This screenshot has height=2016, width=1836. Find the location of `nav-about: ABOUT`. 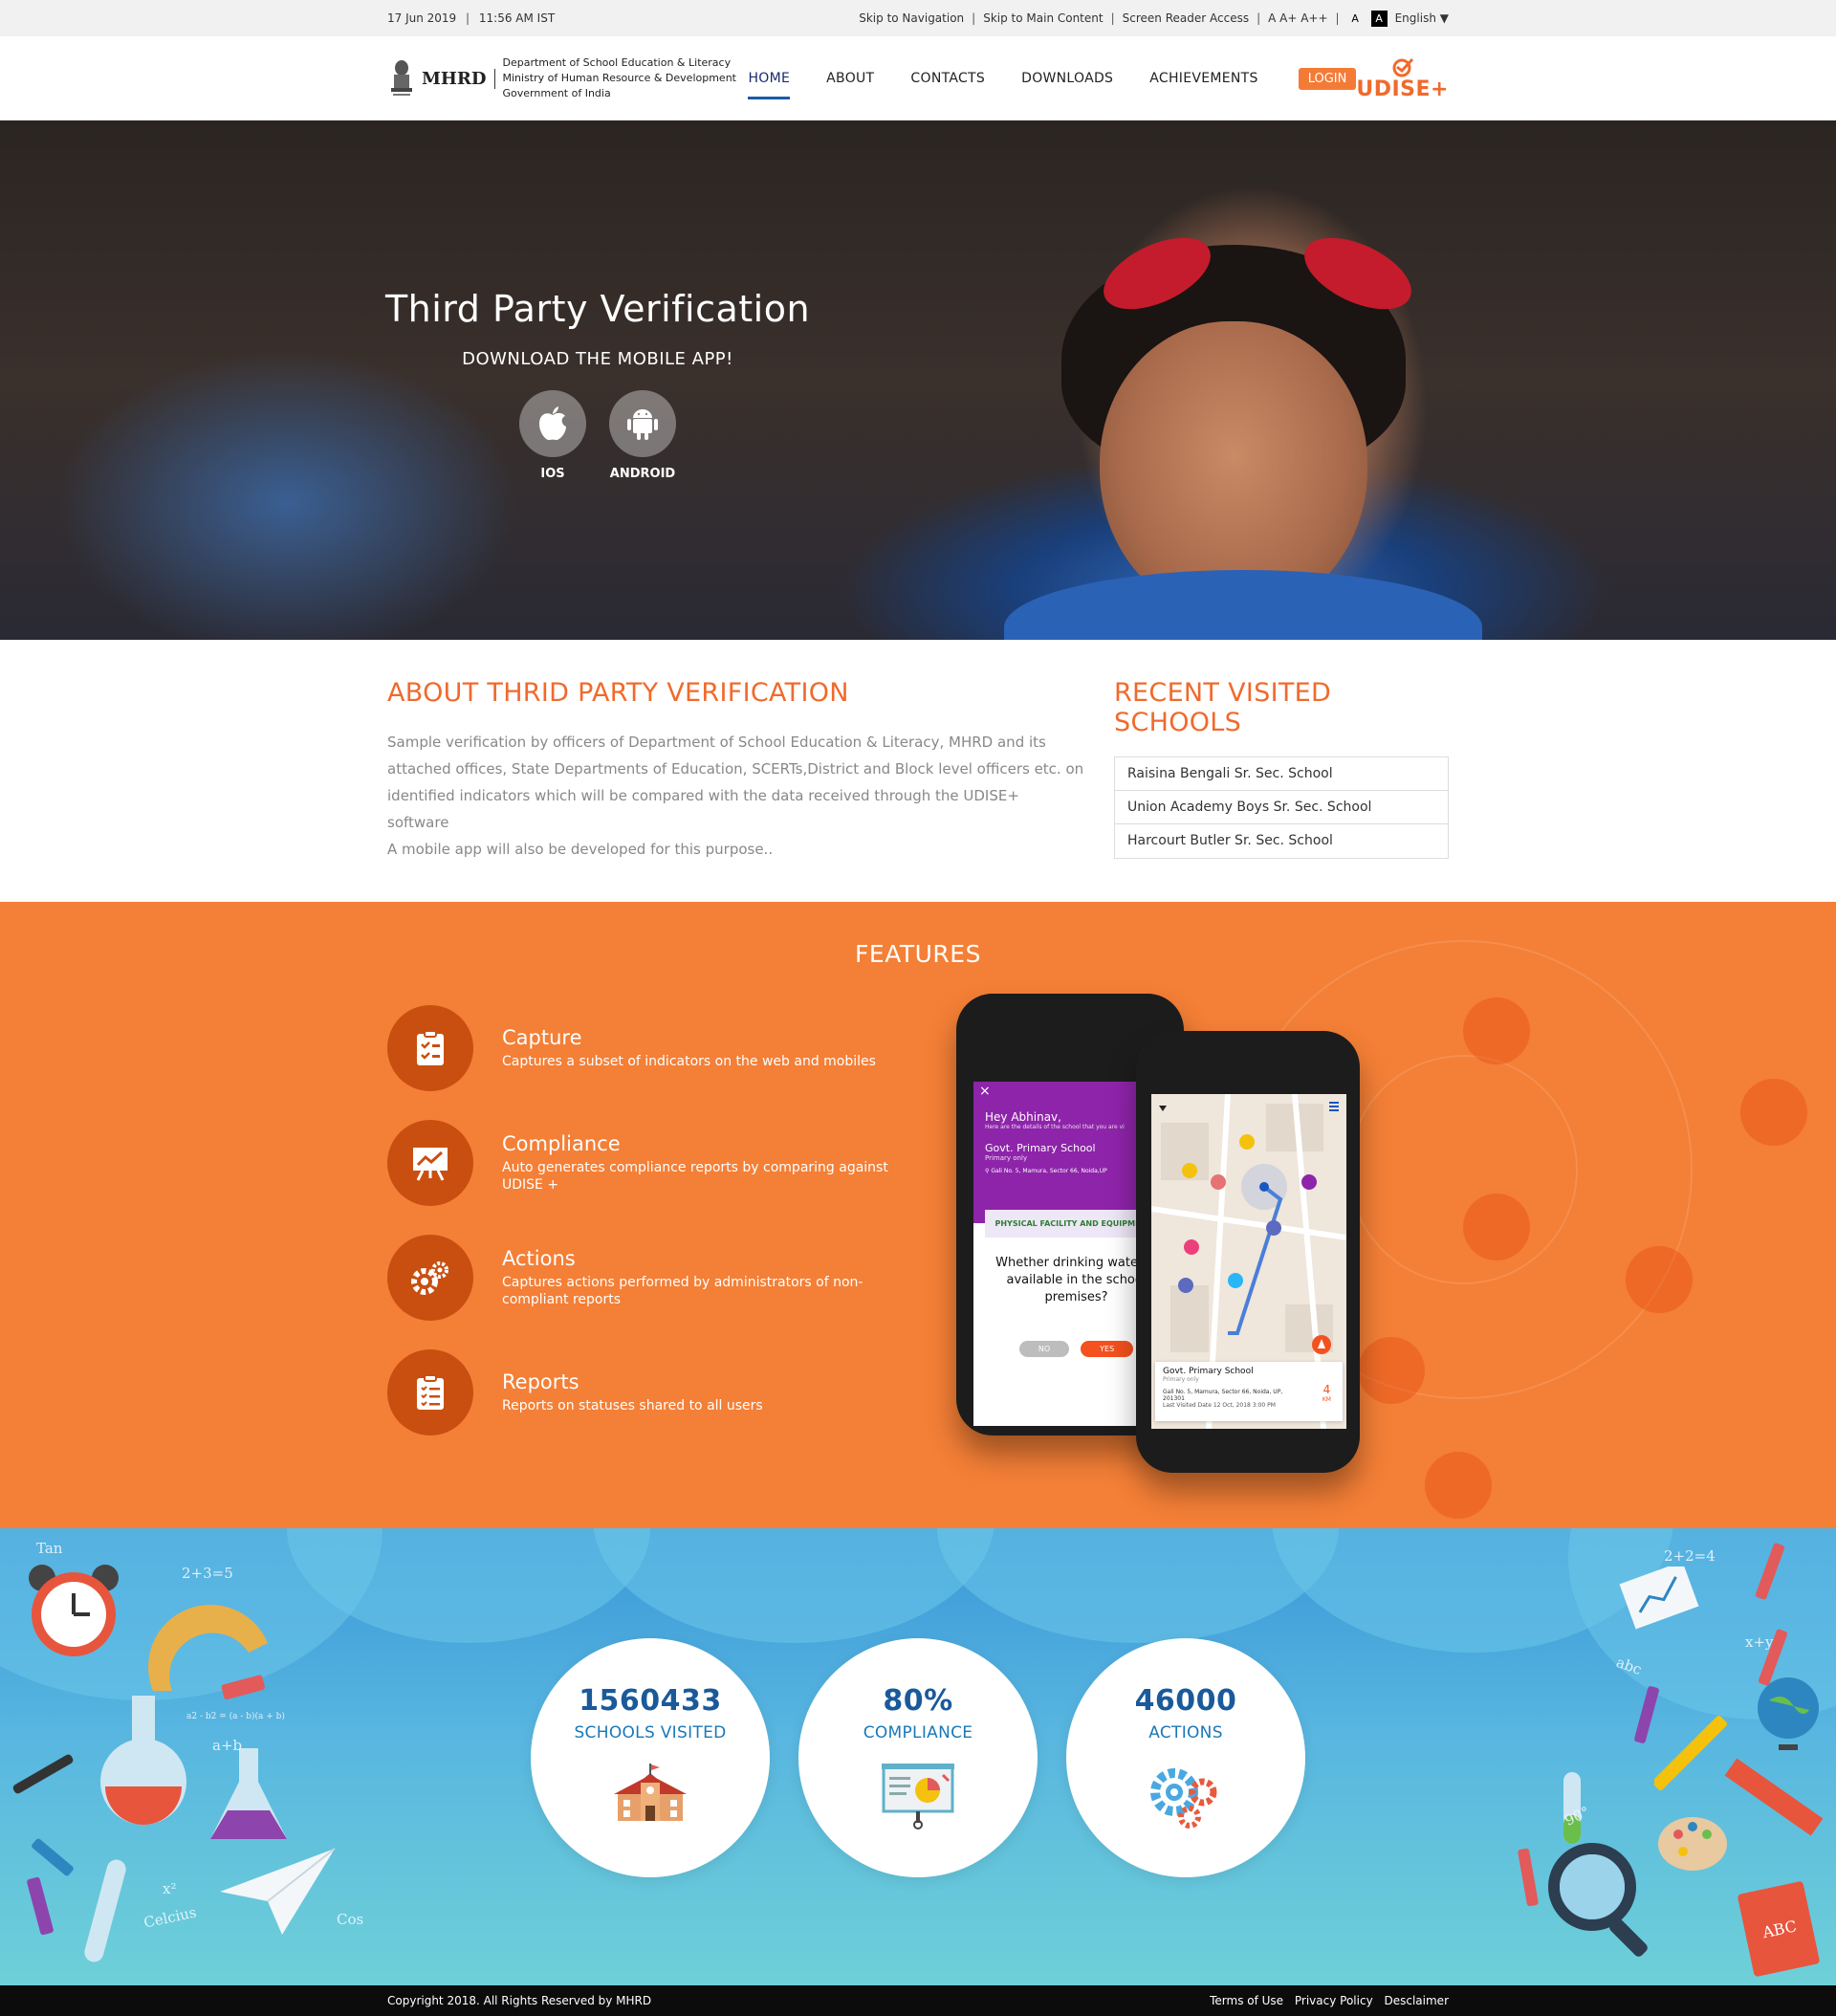

nav-about: ABOUT is located at coordinates (850, 78).